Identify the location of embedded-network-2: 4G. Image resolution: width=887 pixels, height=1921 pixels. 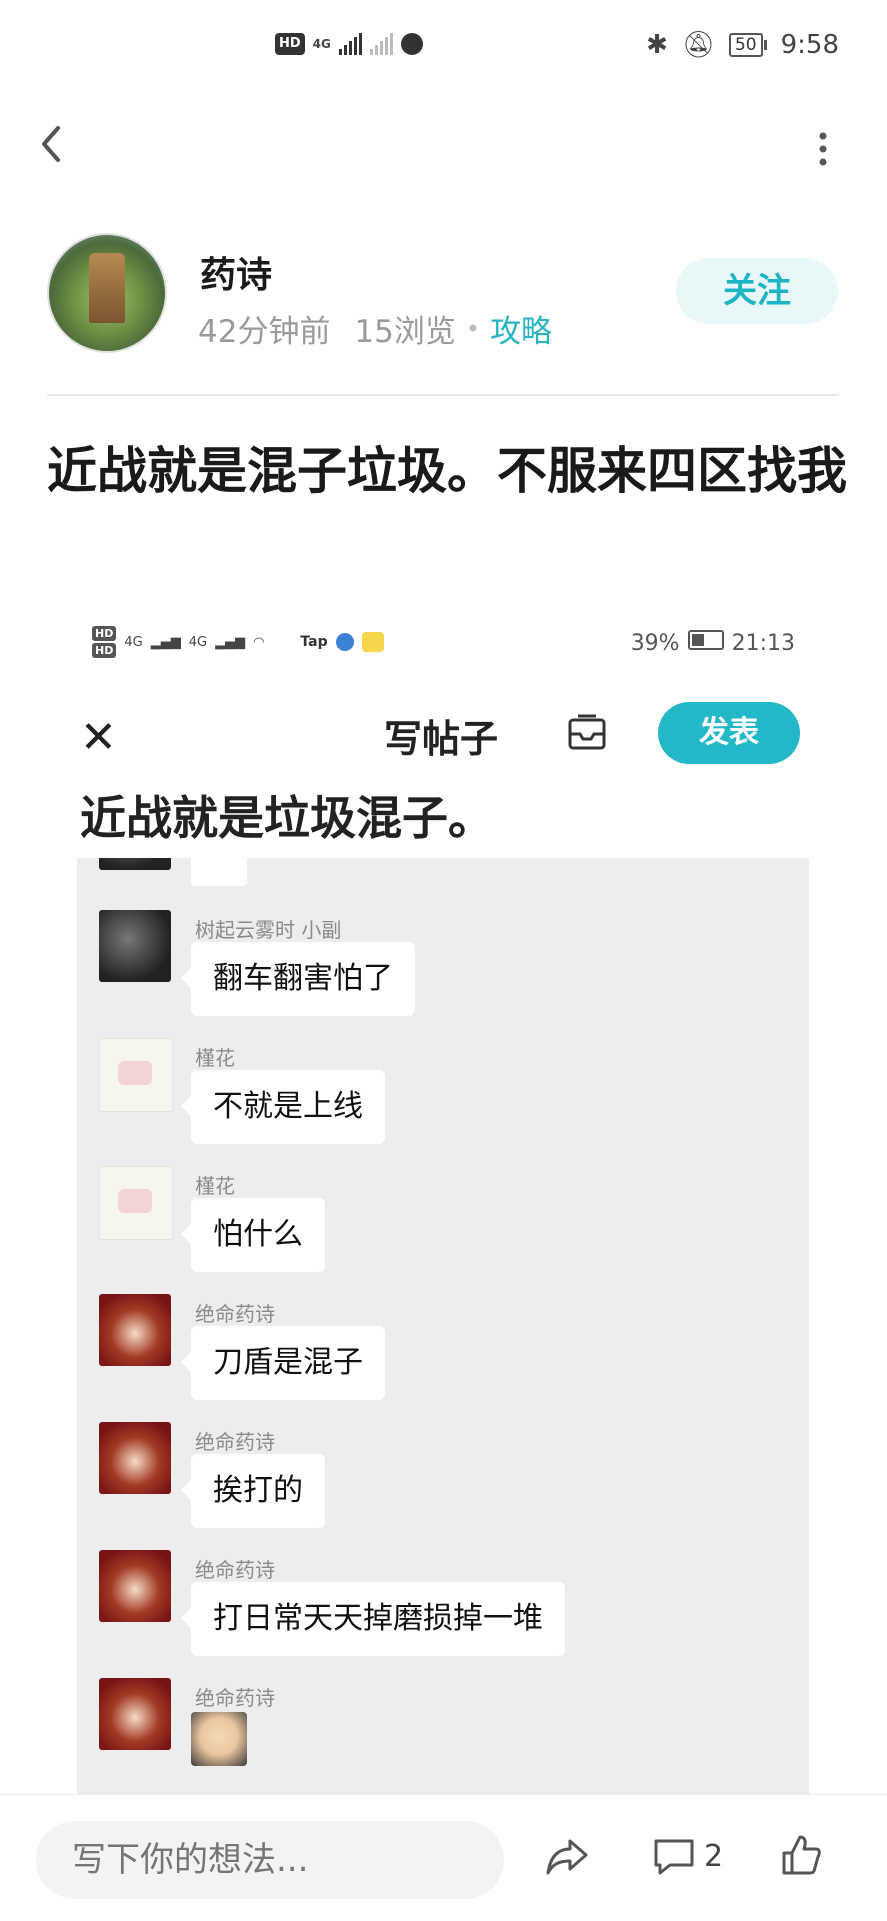
(198, 642).